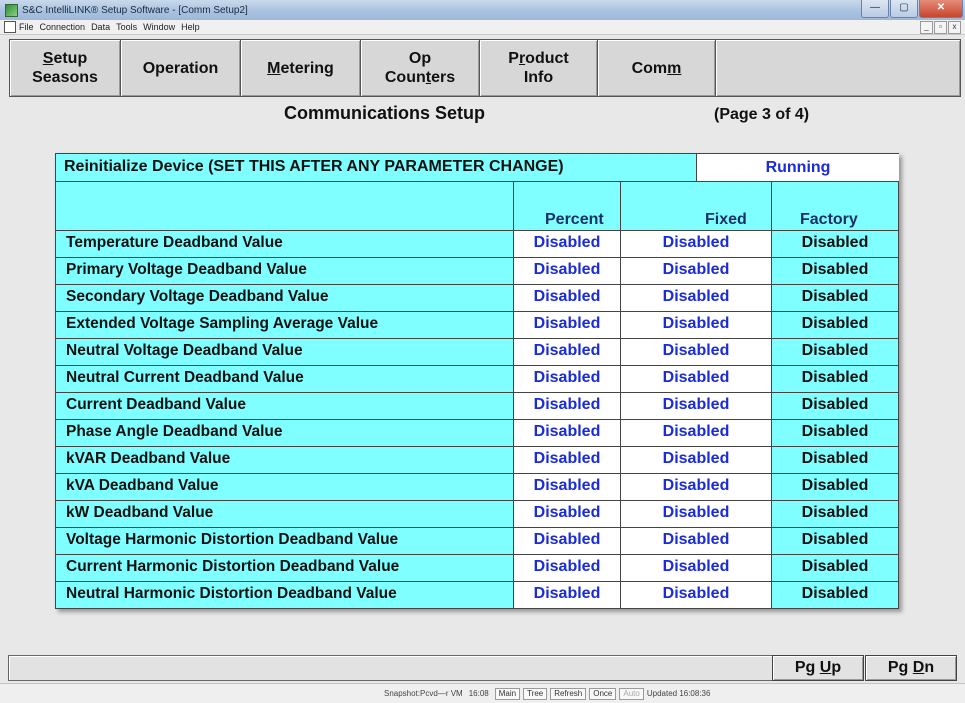 The height and width of the screenshot is (703, 965). What do you see at coordinates (126, 27) in the screenshot?
I see `menu-tools: Tools` at bounding box center [126, 27].